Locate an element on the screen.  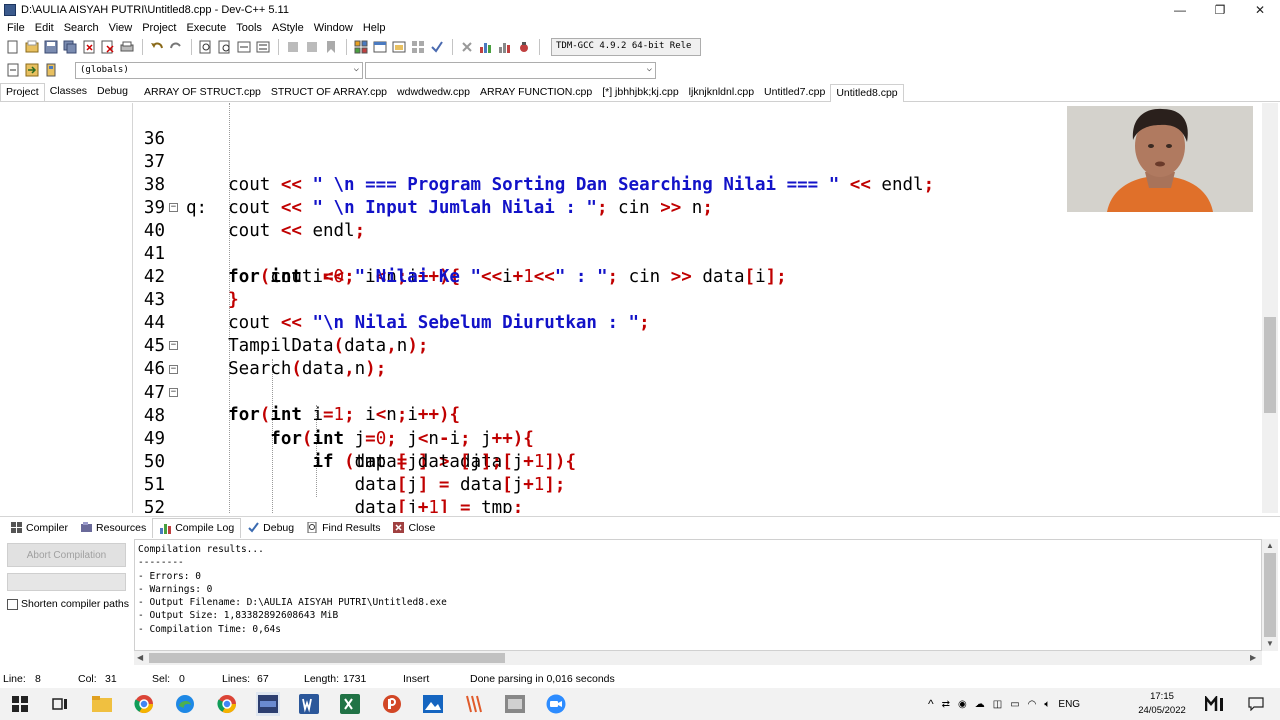
save-all-icon is located at coordinates (69, 47).